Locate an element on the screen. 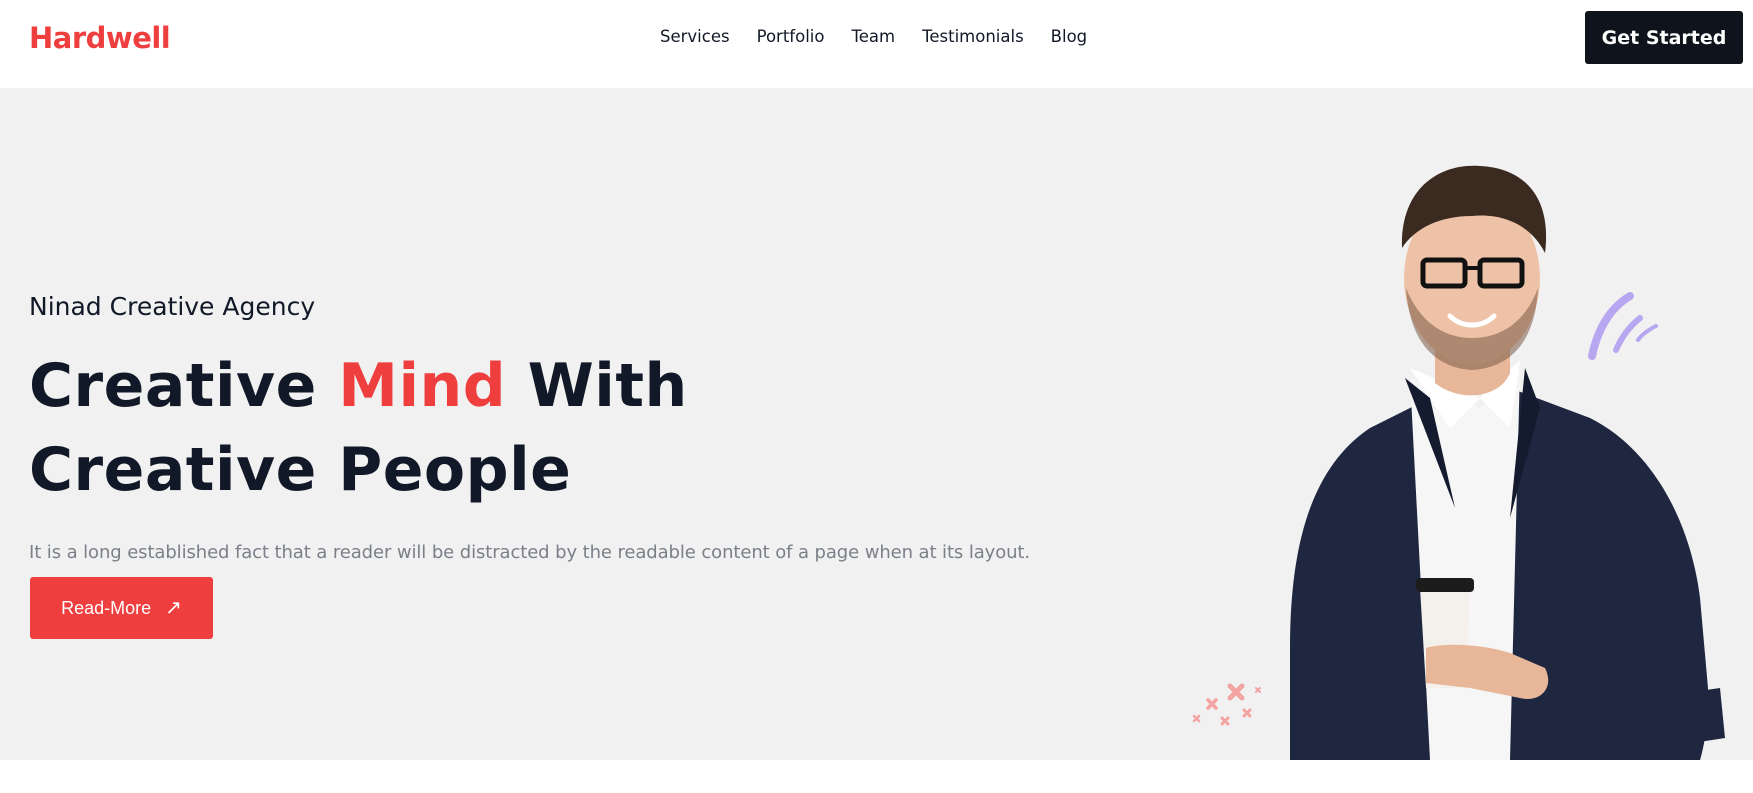 Image resolution: width=1753 pixels, height=793 pixels. hero-eyebrow: Ninad Creative Agency is located at coordinates (172, 306).